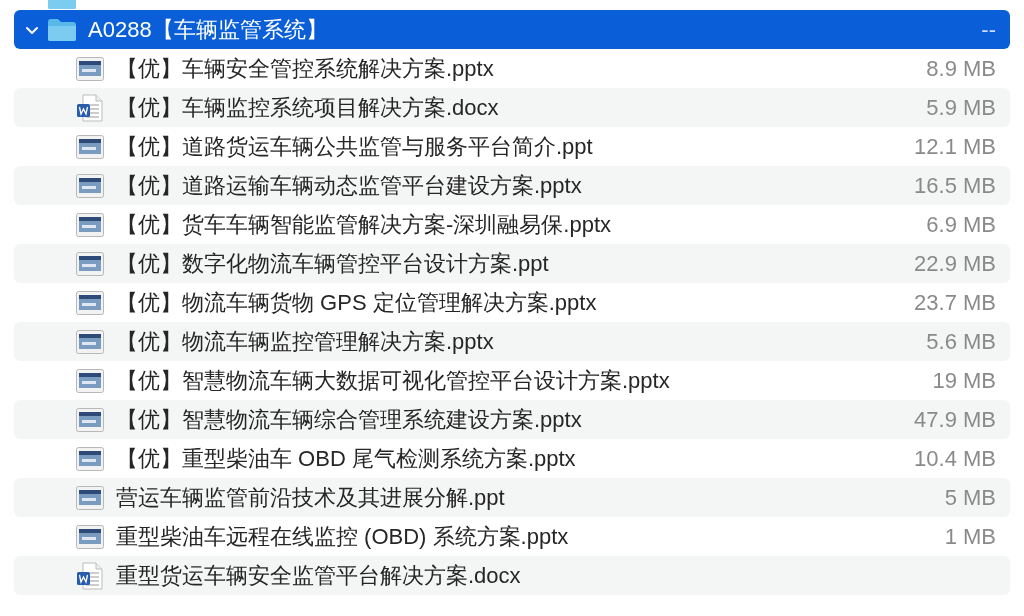  Describe the element at coordinates (343, 536) in the screenshot. I see `file-name: 重型柴油车远程在线监控 (OBD) 系统方案.pptx` at that location.